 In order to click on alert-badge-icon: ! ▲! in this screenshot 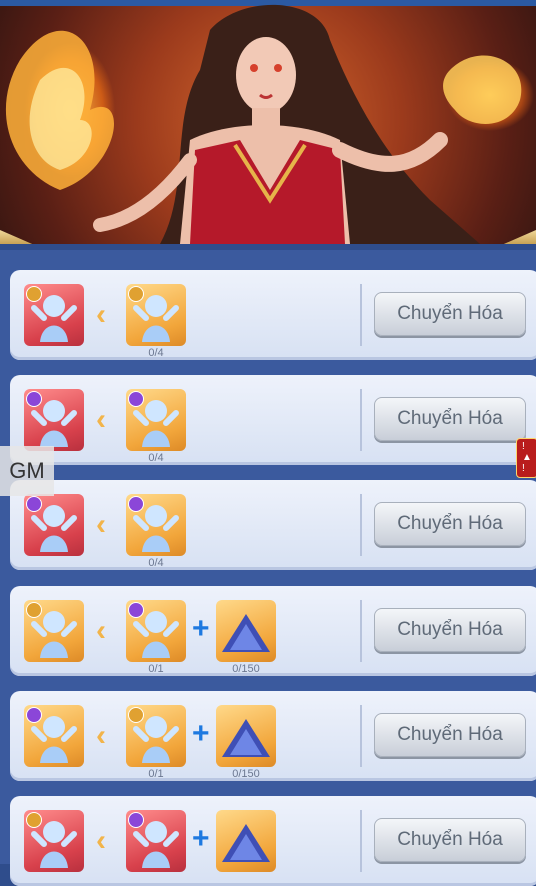, I will do `click(526, 458)`.